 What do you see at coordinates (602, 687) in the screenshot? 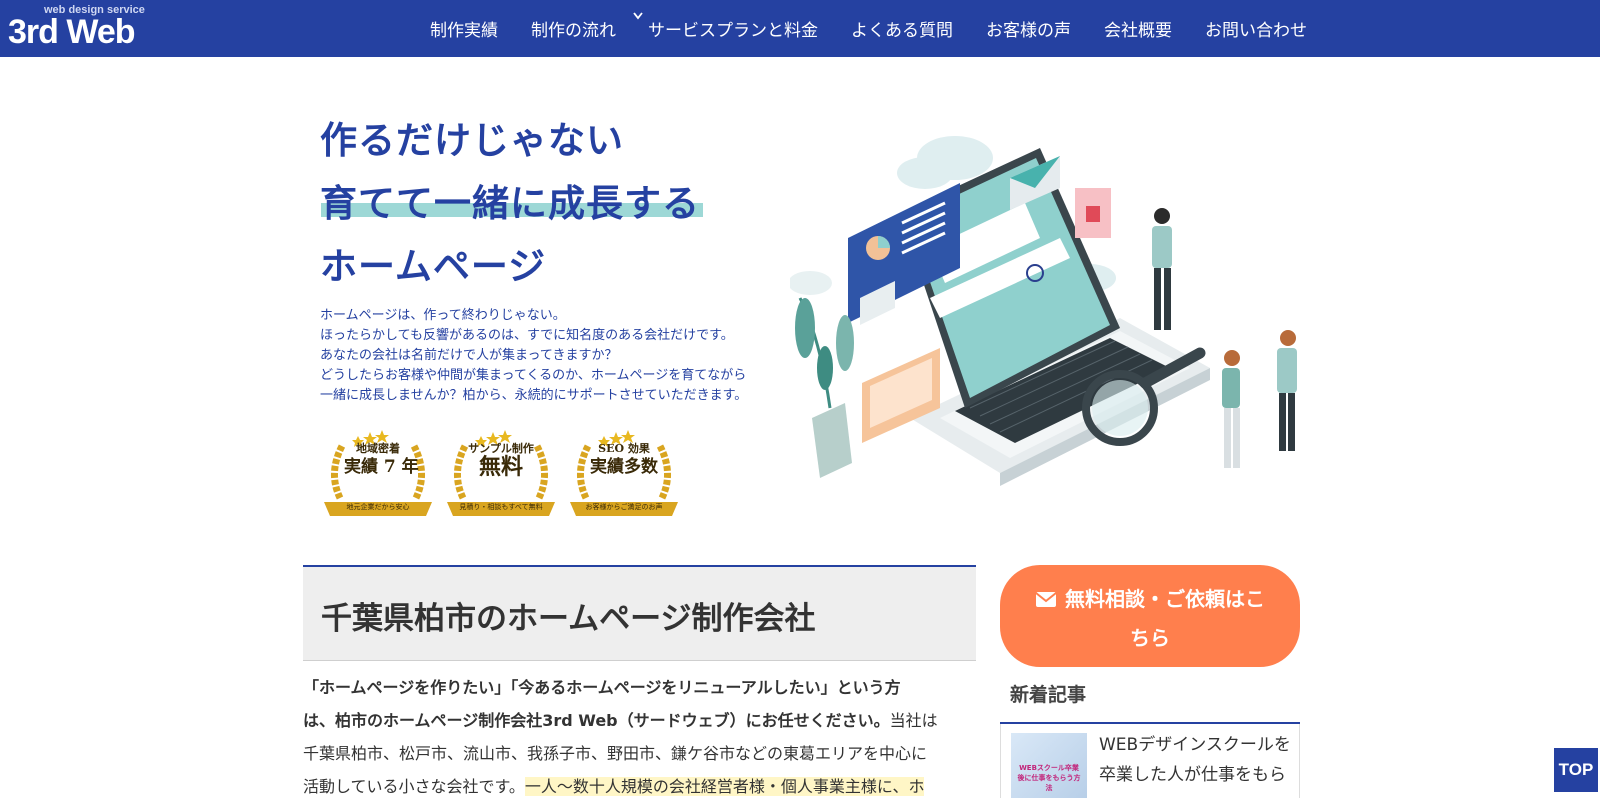
I see `intro-line: 「ホームページを作りたい」「今あるホームページをリニューアルしたい」という方` at bounding box center [602, 687].